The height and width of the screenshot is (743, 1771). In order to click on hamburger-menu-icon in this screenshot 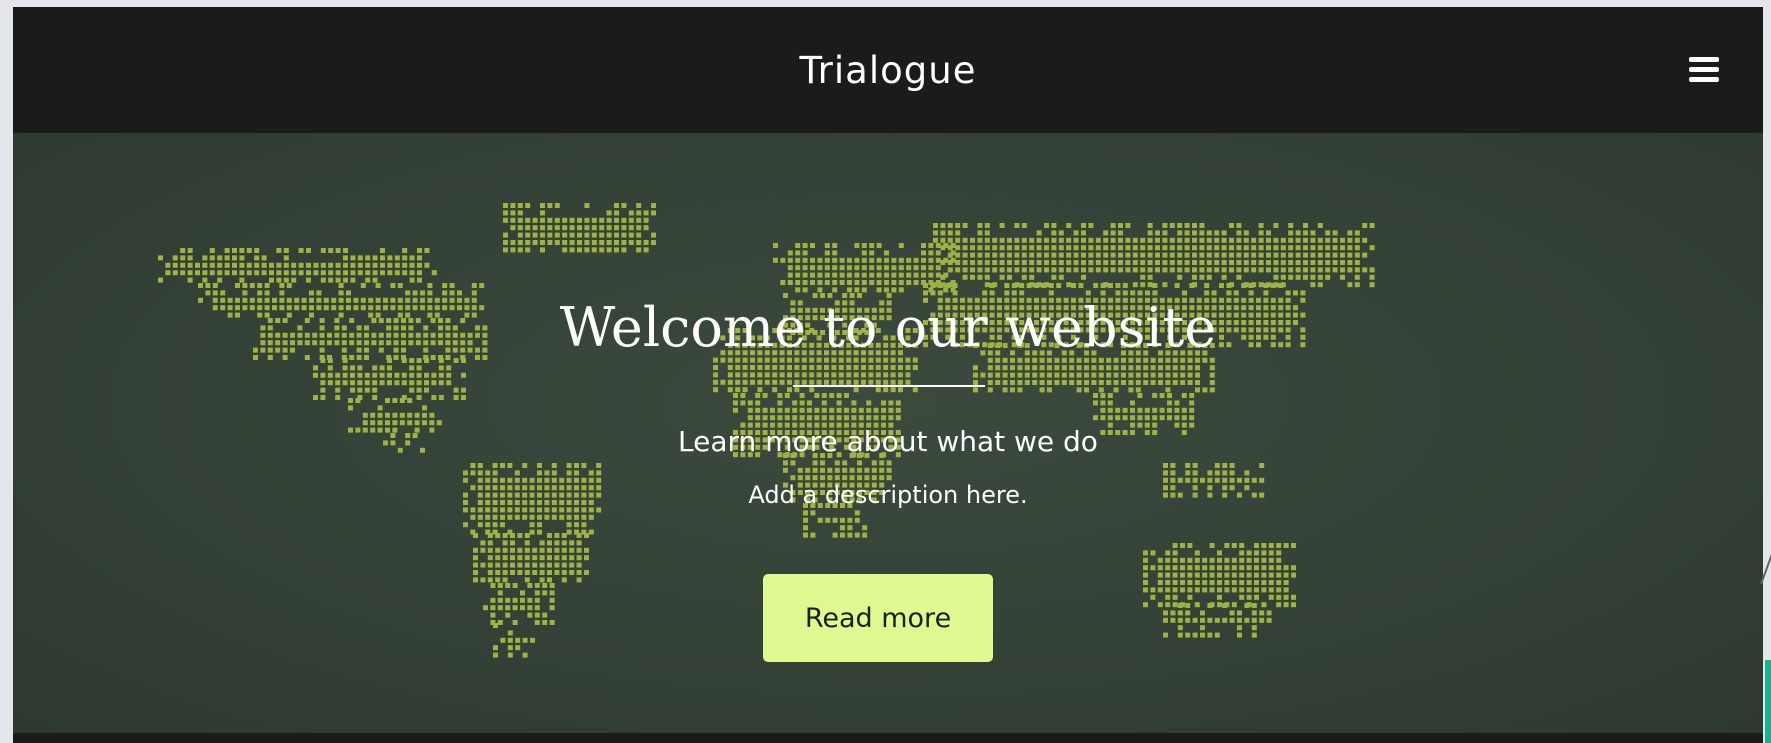, I will do `click(1704, 70)`.